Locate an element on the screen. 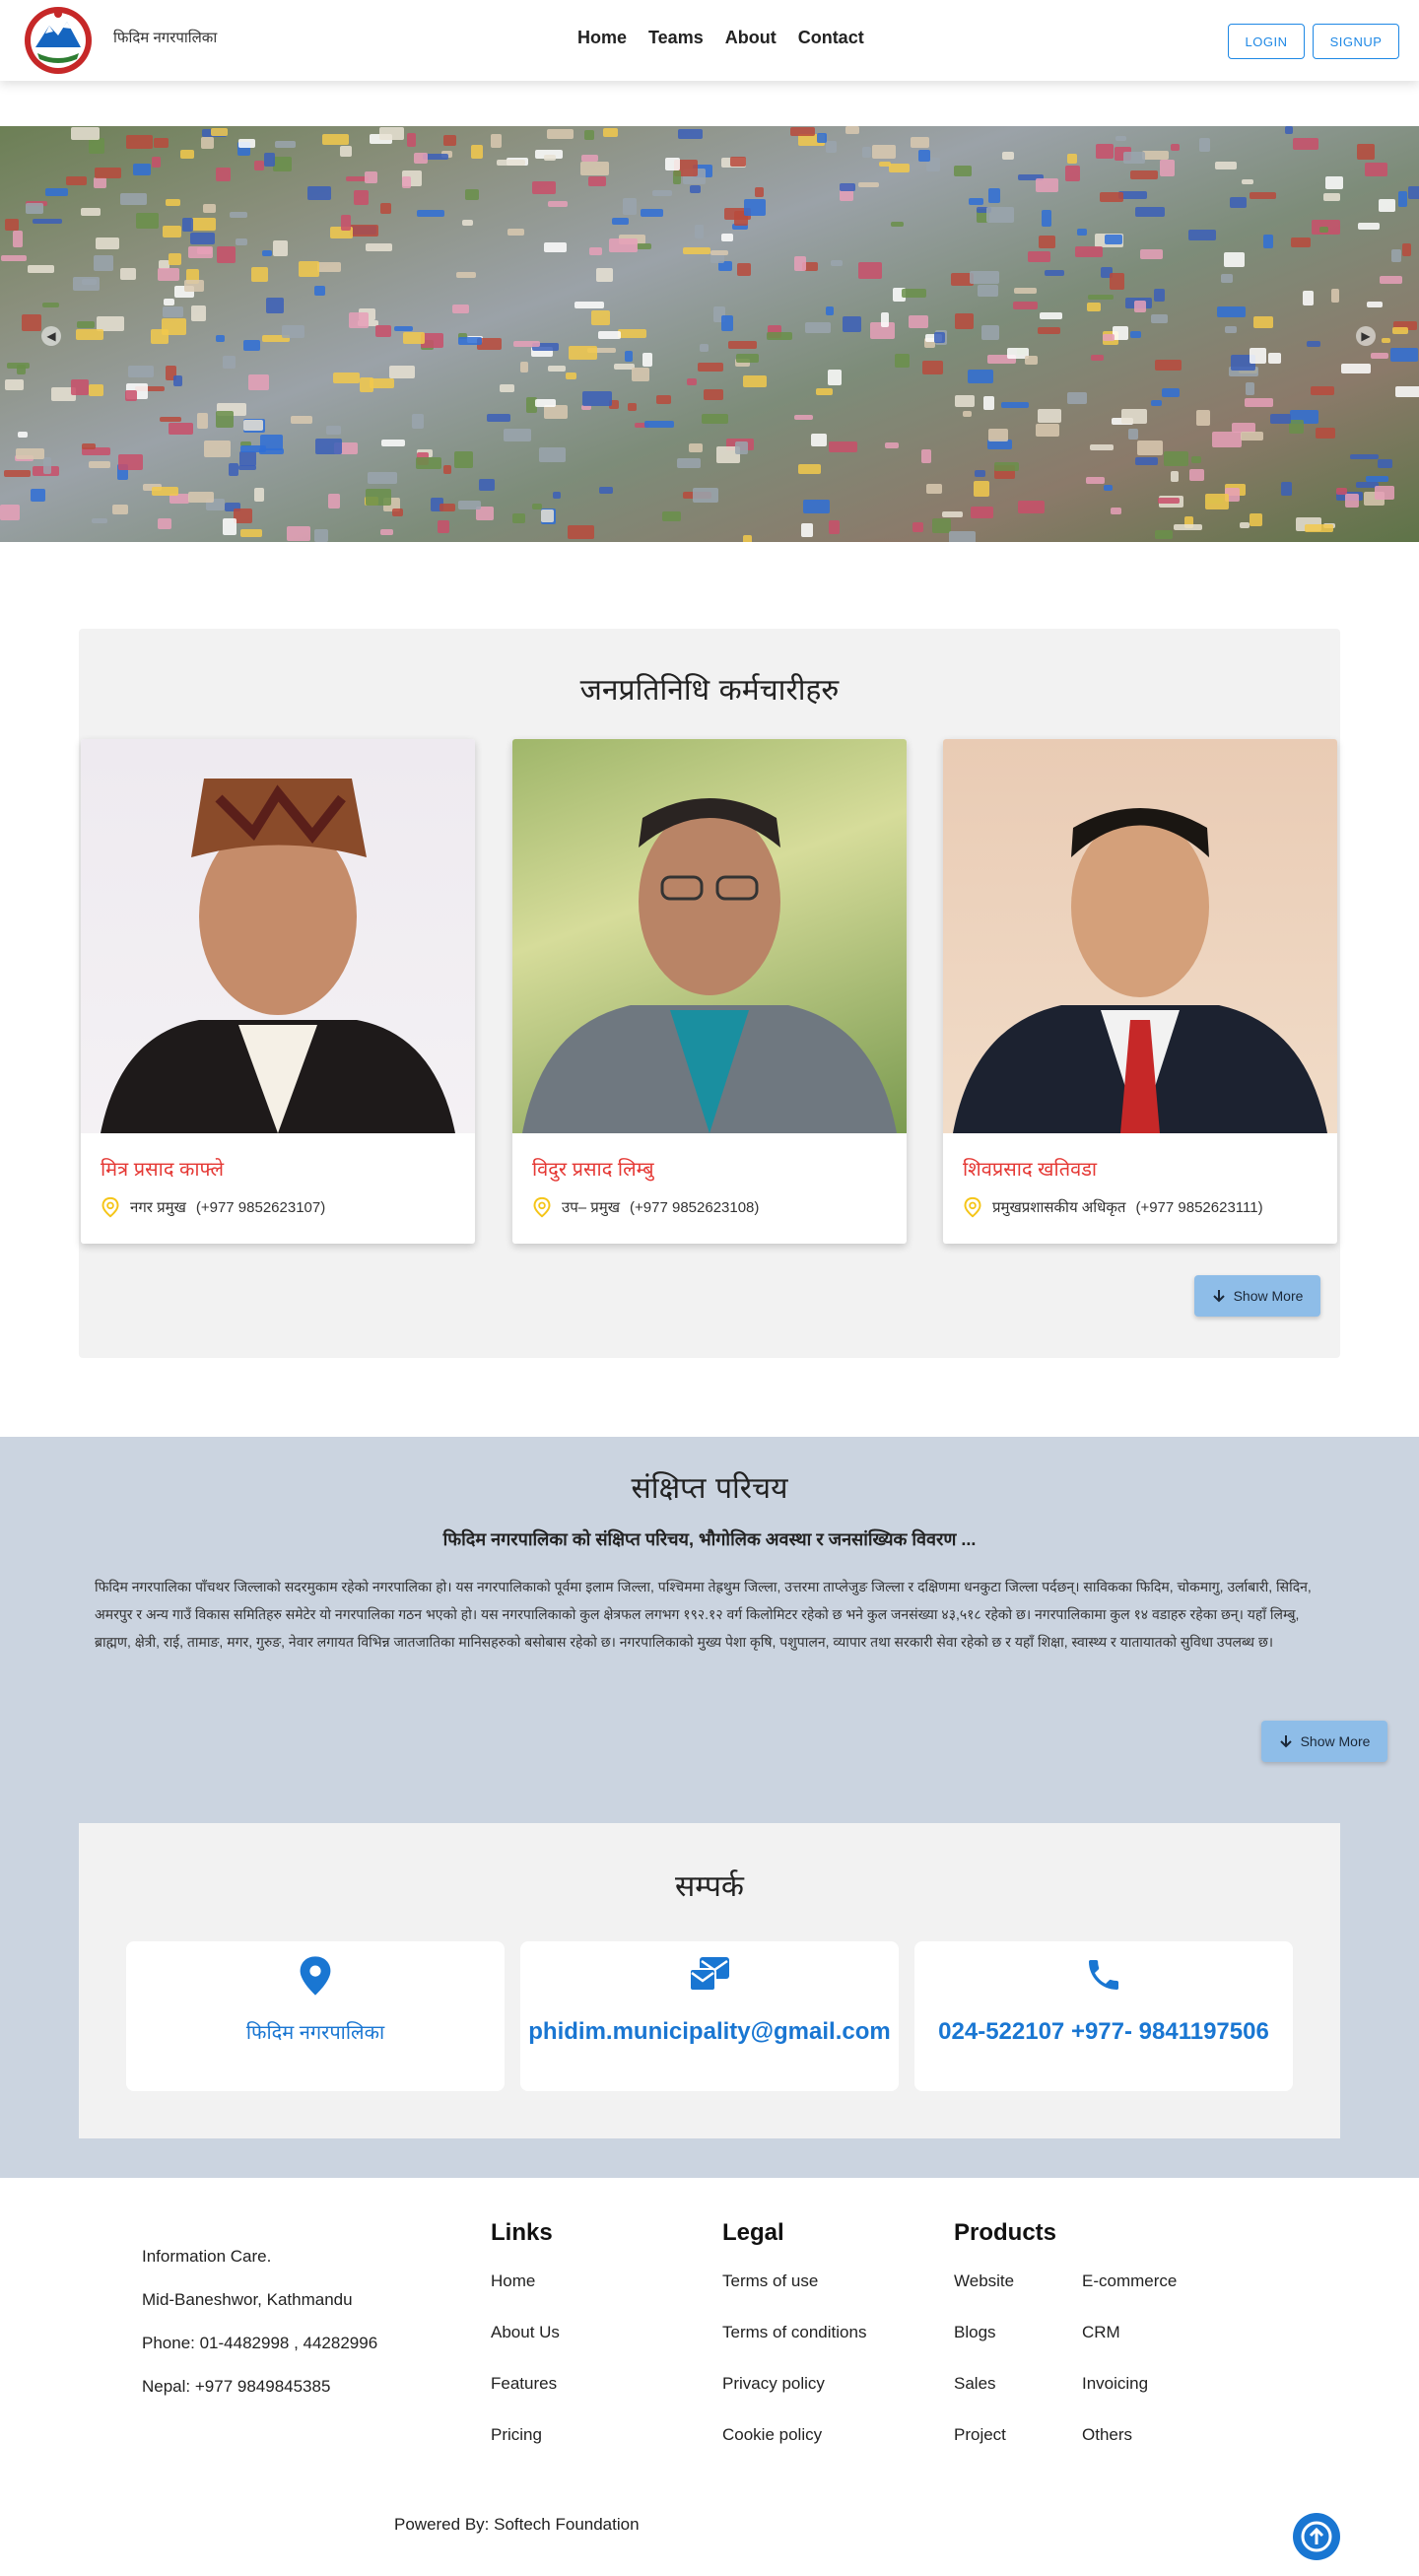 The image size is (1419, 2576). footer-links-heading: Links is located at coordinates (522, 2232).